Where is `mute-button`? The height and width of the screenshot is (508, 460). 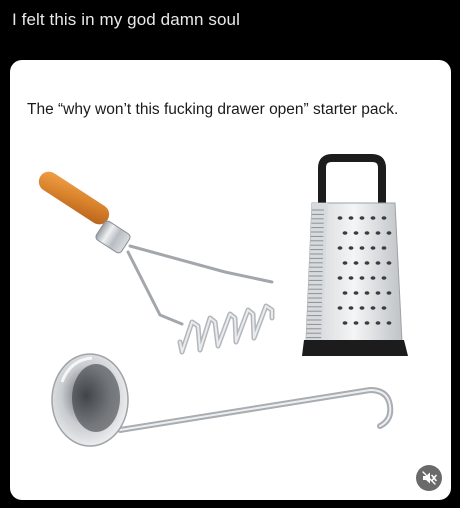 mute-button is located at coordinates (429, 478).